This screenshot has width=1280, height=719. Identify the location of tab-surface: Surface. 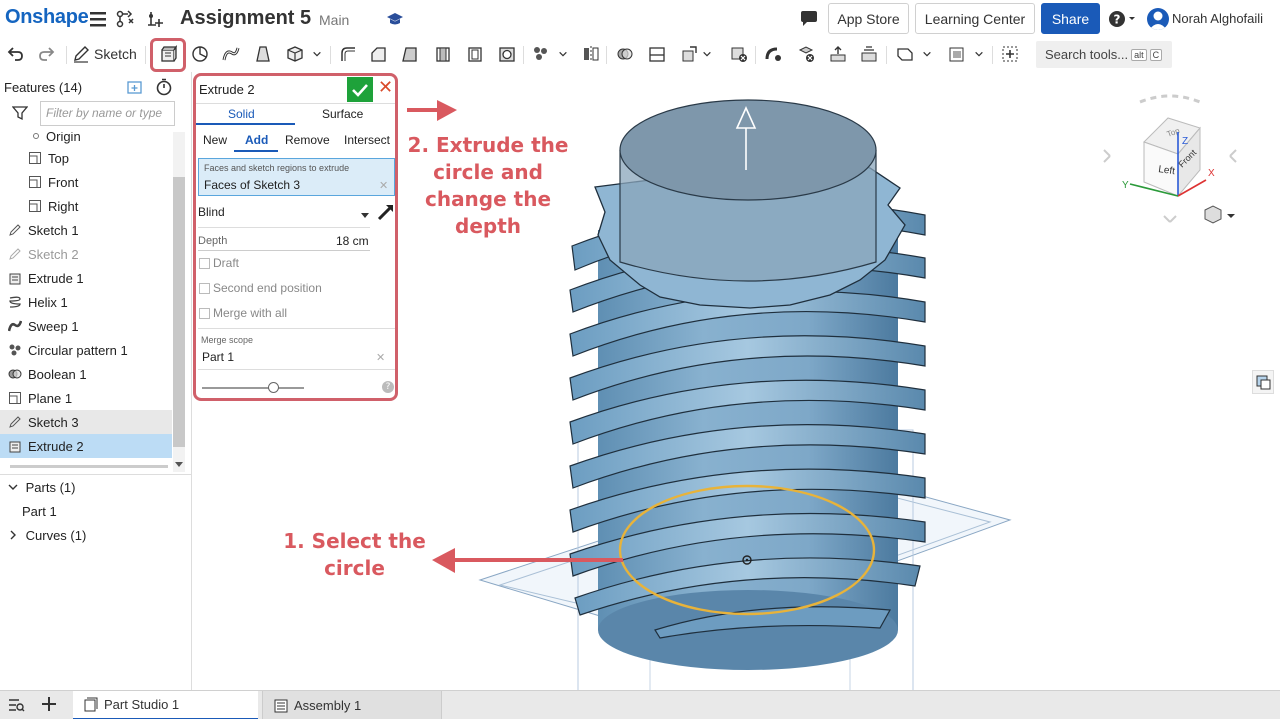
(342, 114).